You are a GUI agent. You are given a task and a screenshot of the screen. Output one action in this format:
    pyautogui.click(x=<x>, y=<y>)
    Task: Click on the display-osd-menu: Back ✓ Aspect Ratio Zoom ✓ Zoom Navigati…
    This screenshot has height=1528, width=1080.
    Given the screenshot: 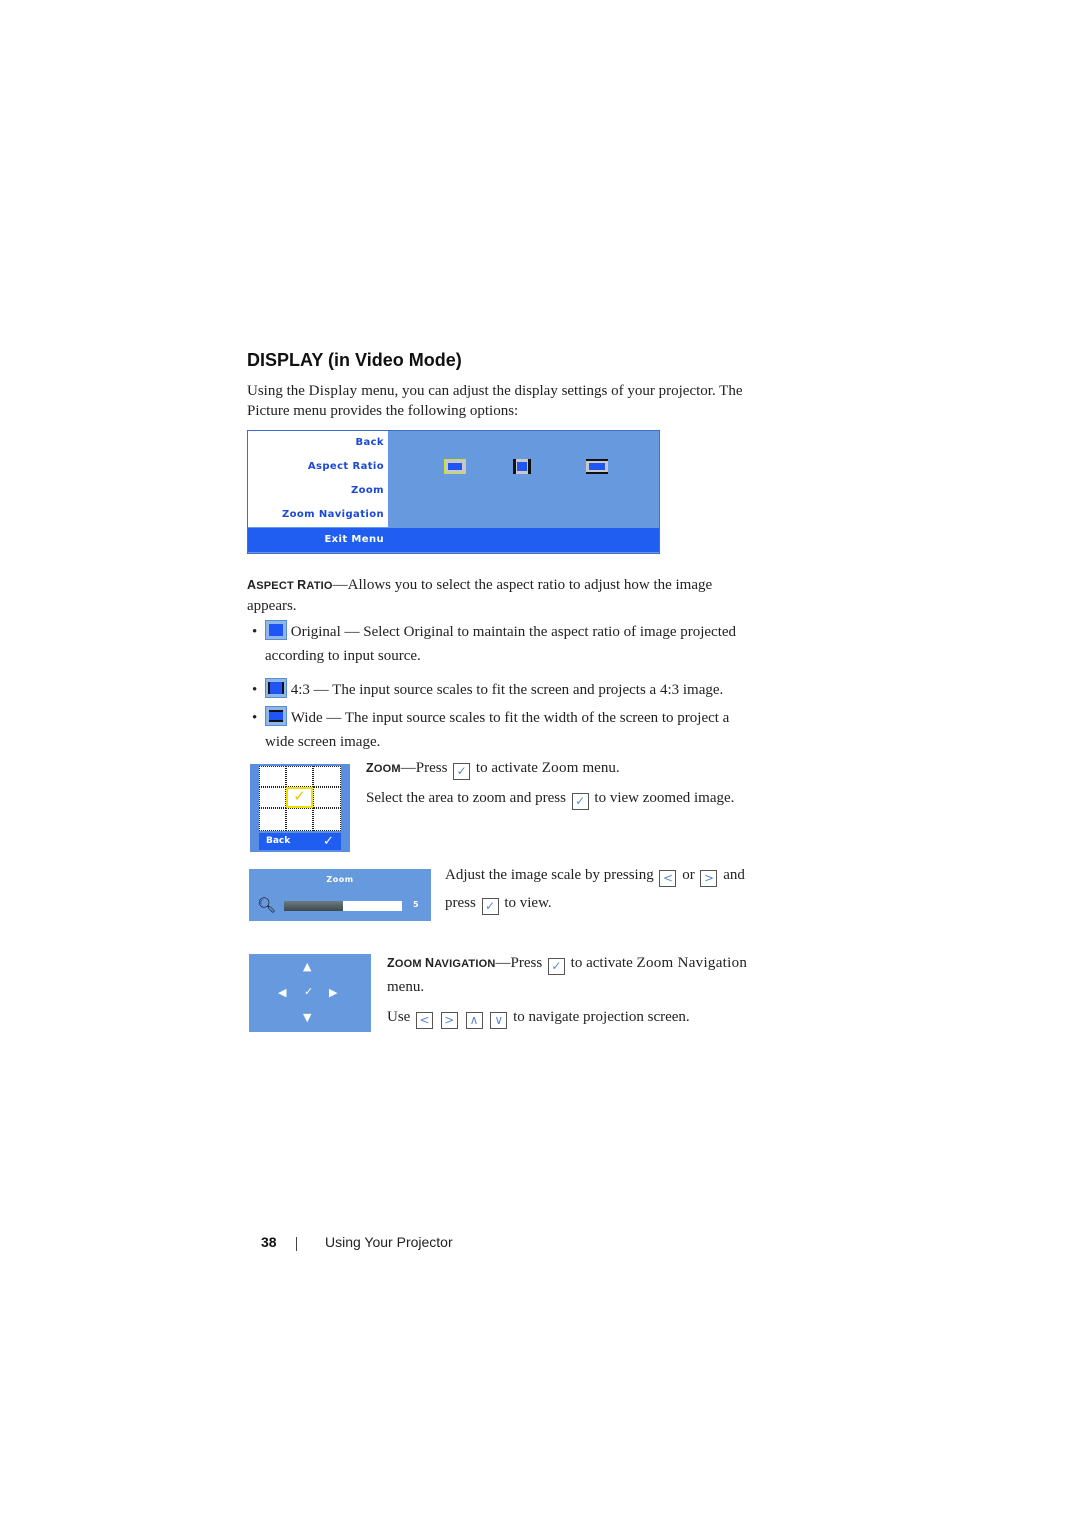 What is the action you would take?
    pyautogui.click(x=459, y=492)
    